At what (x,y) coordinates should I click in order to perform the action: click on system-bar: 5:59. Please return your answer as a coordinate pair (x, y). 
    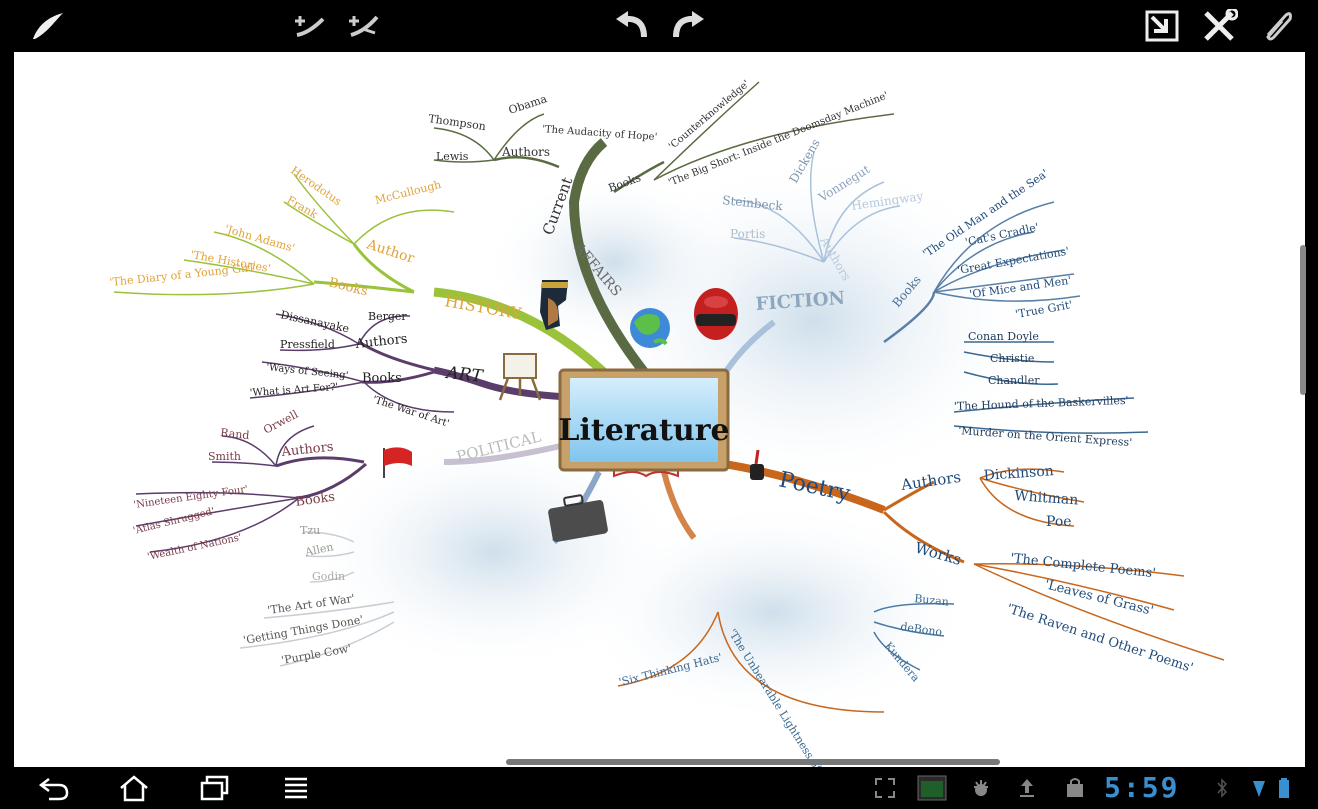
    Looking at the image, I should click on (659, 788).